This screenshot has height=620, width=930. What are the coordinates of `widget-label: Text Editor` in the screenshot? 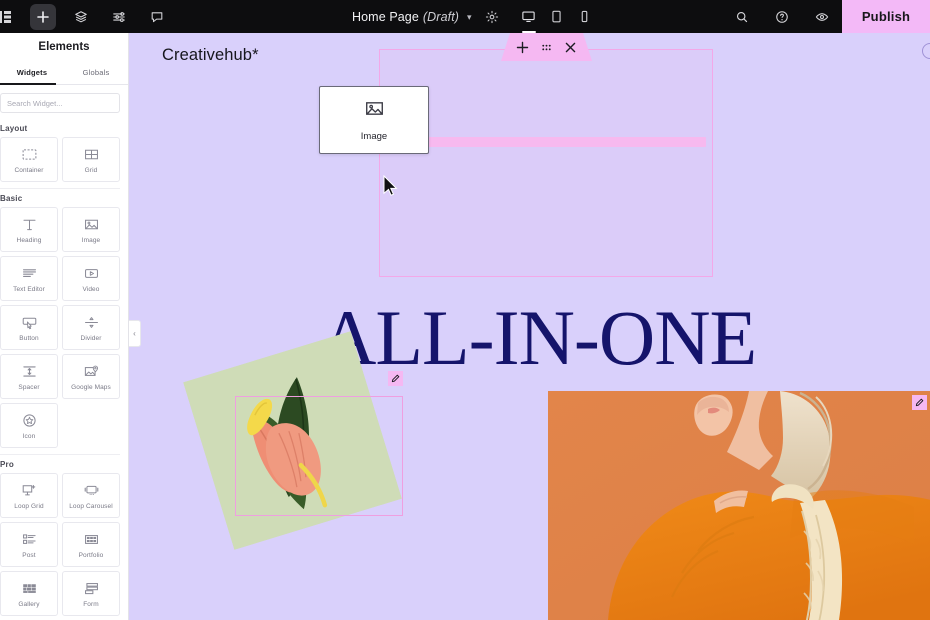 It's located at (29, 289).